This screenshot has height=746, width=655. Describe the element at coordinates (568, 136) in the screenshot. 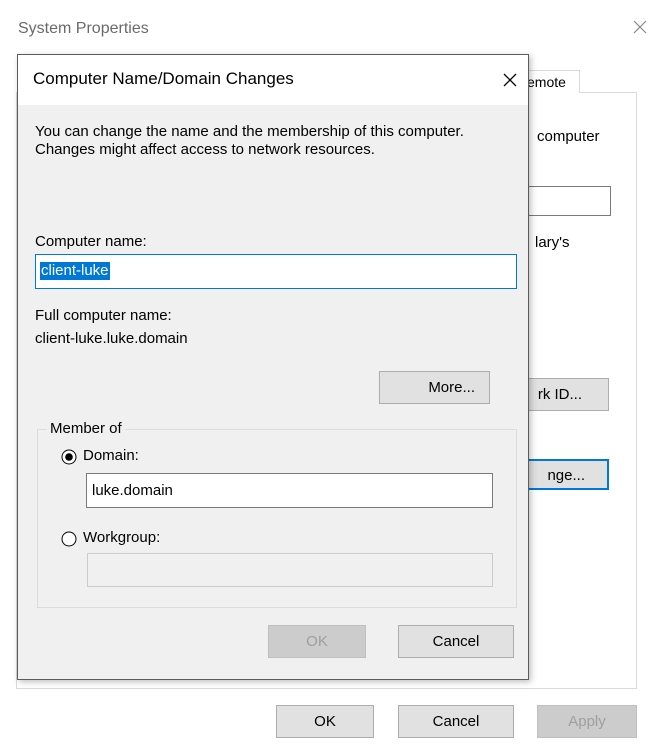

I see `background-text: computer` at that location.